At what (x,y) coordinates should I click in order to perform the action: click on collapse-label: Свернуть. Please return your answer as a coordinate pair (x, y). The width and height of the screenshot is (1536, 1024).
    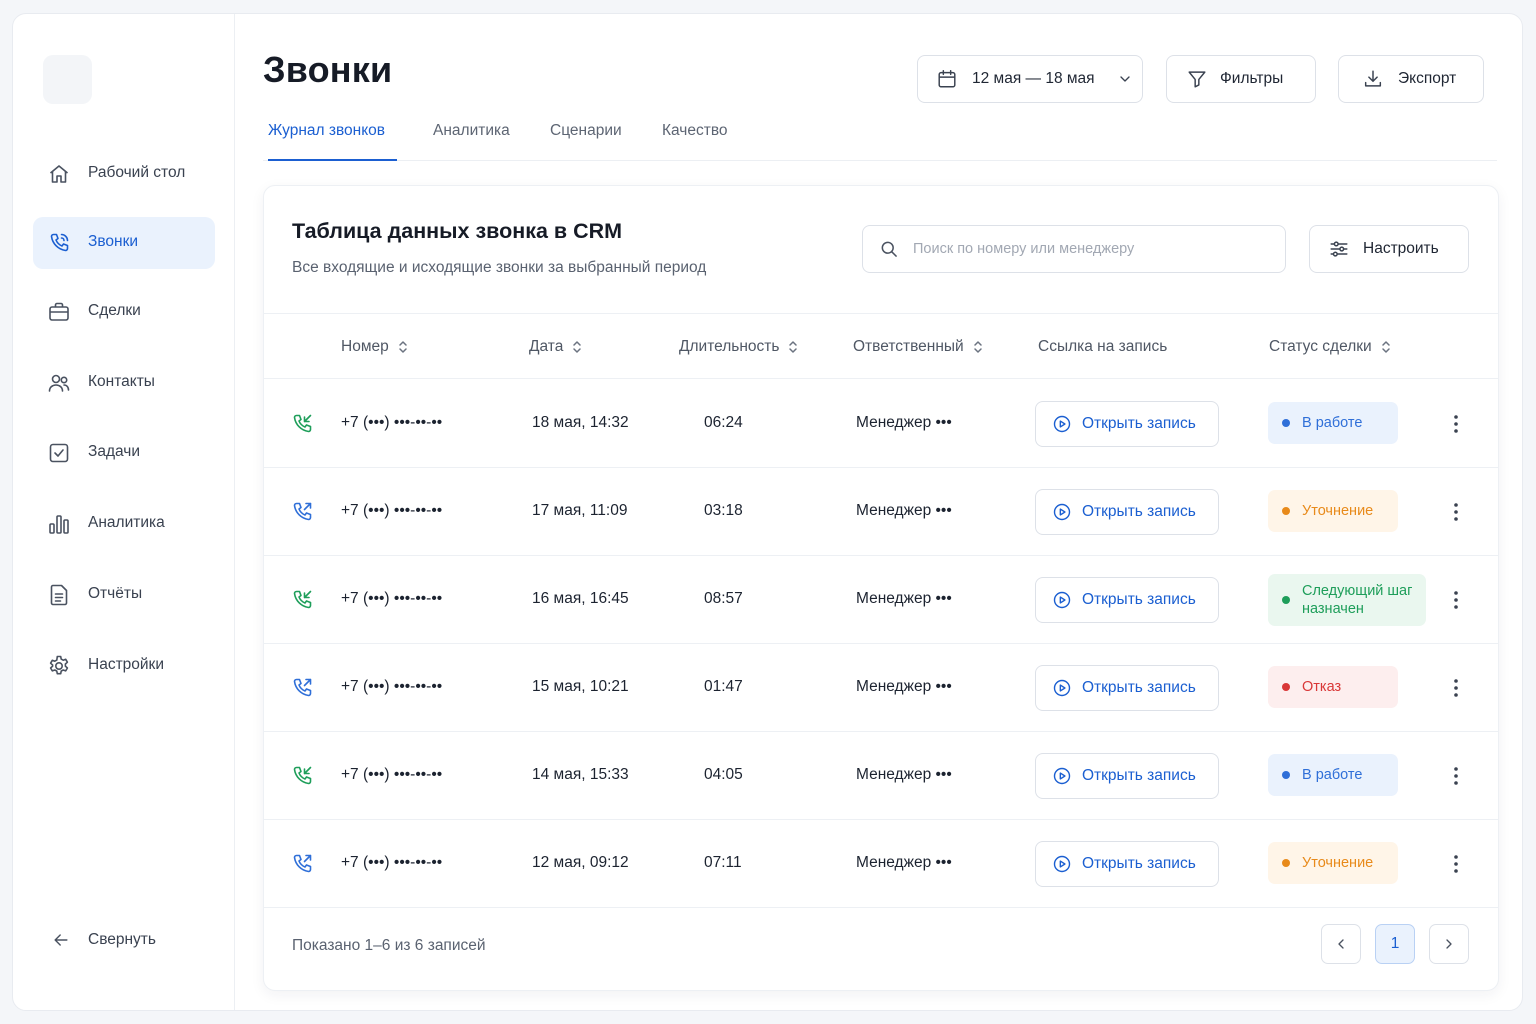
    Looking at the image, I should click on (122, 939).